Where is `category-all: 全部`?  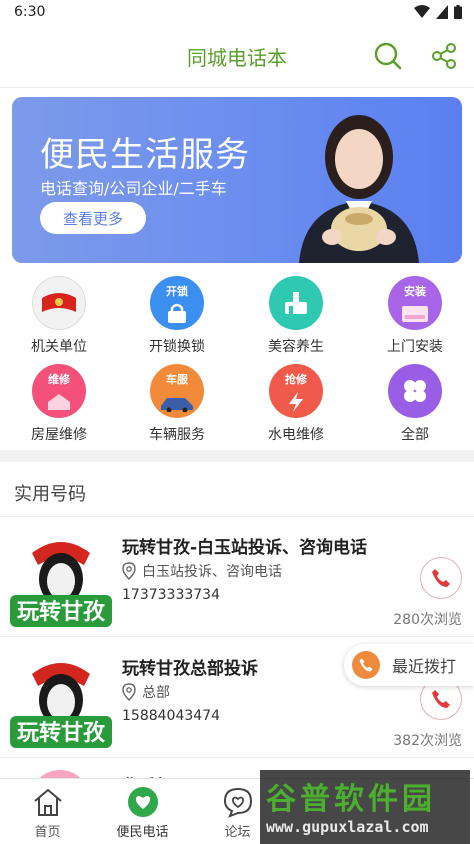 category-all: 全部 is located at coordinates (415, 404).